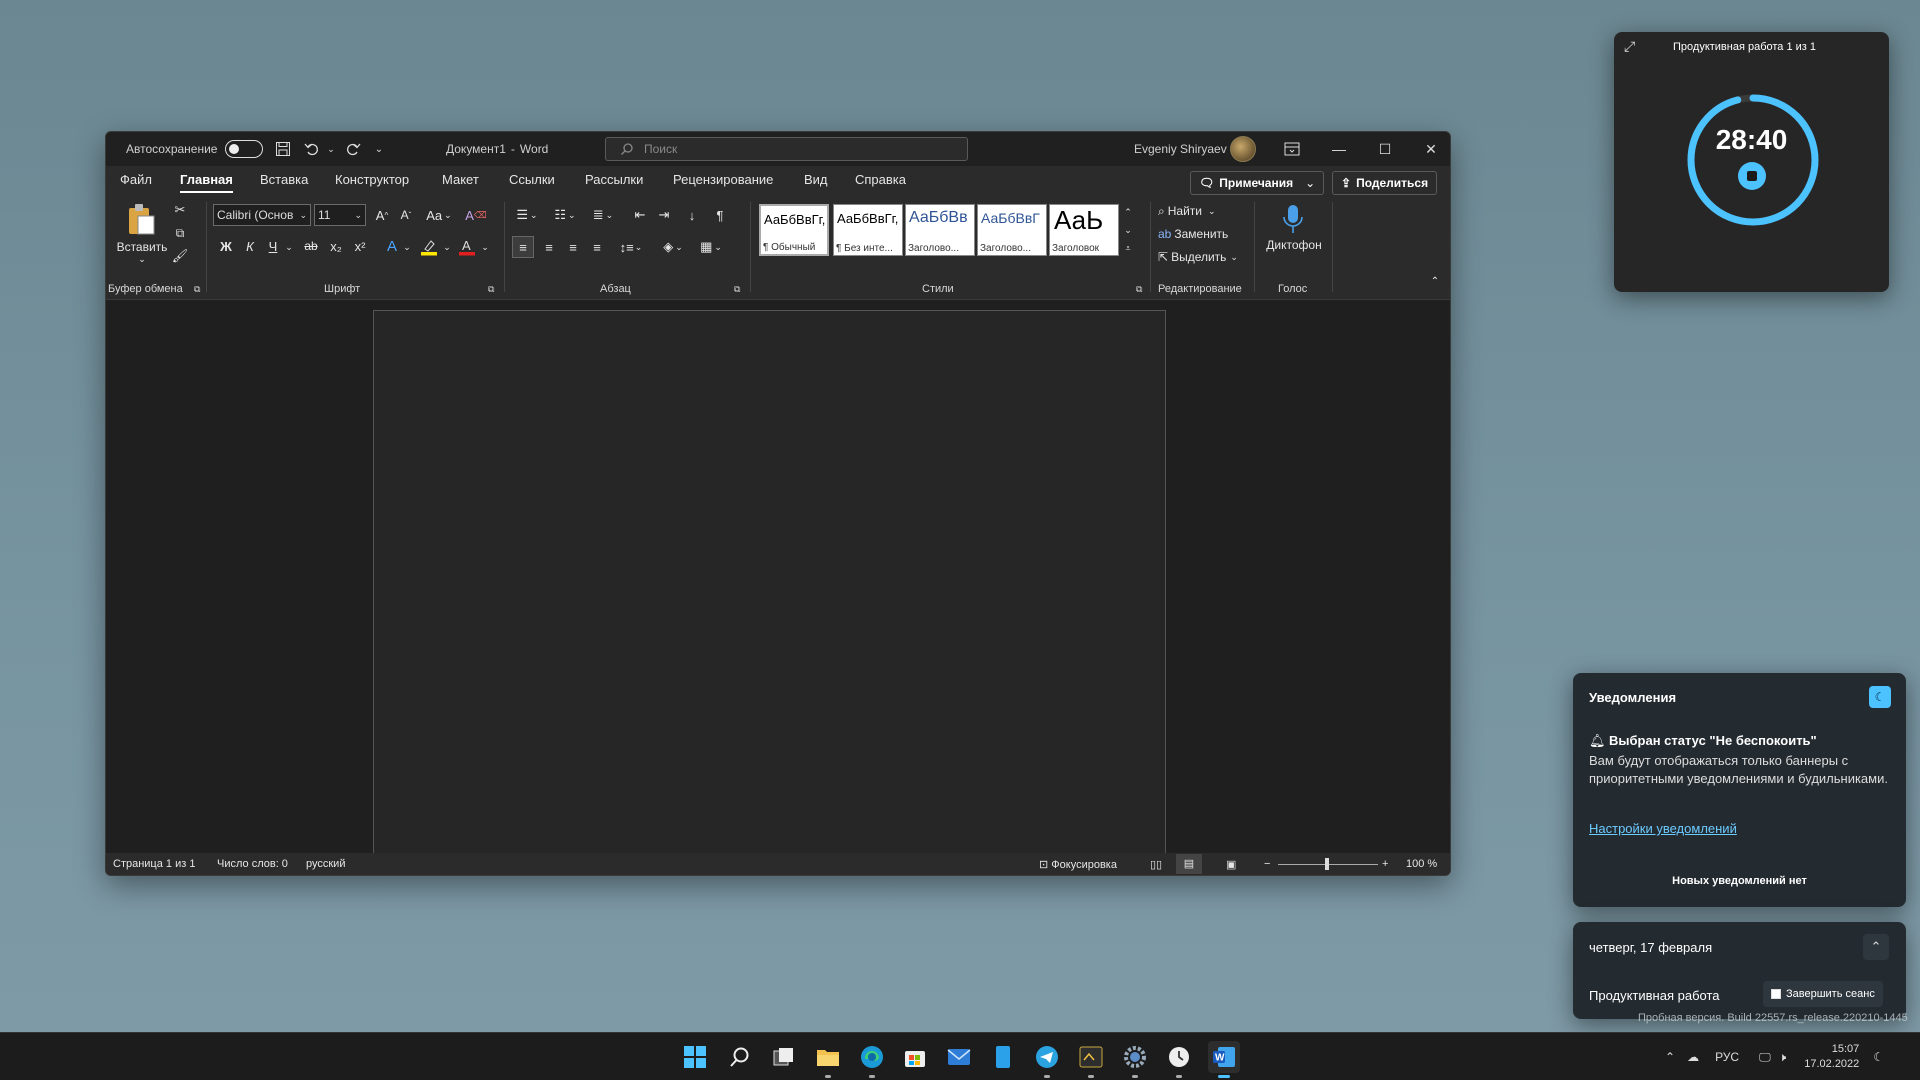 This screenshot has width=1920, height=1080. What do you see at coordinates (786, 149) in the screenshot?
I see `search-box: Поиск` at bounding box center [786, 149].